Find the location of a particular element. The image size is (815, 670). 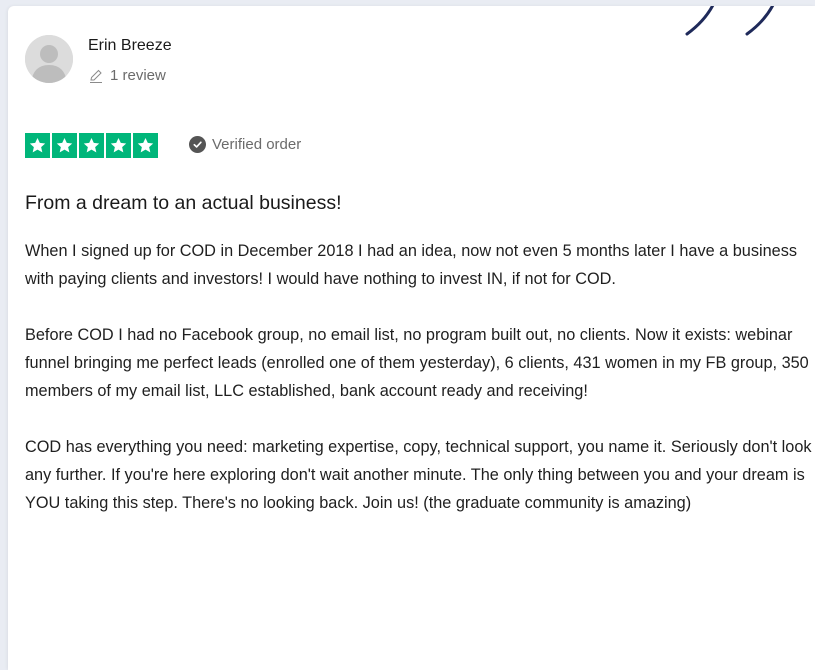

pencil-icon is located at coordinates (96, 76).